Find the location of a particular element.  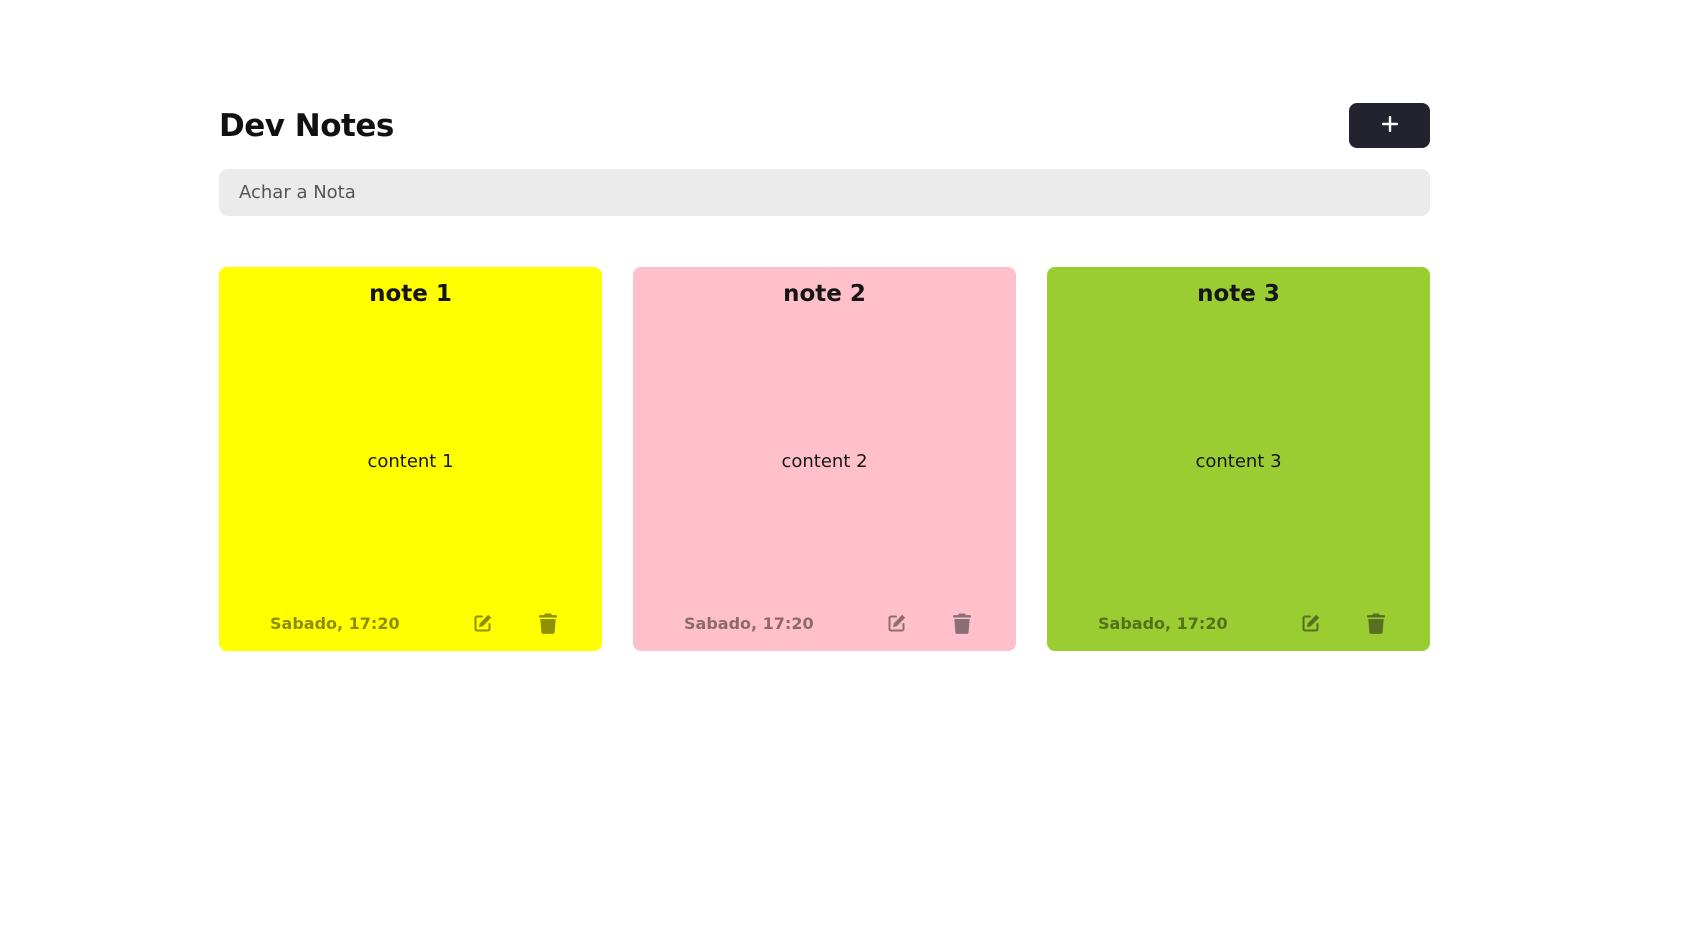

note-card: note 2 content 2 Sabado, 17:20 is located at coordinates (824, 459).